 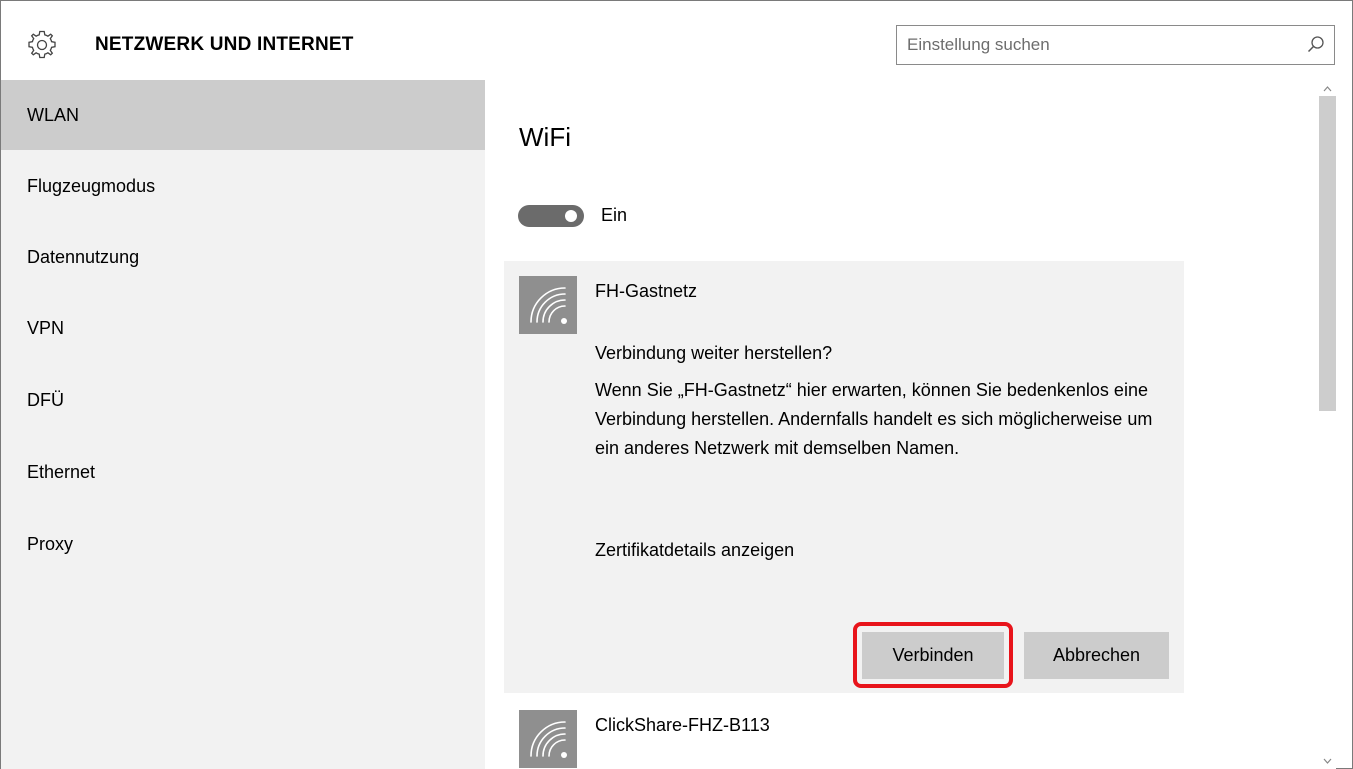 What do you see at coordinates (243, 328) in the screenshot?
I see `sidebar-item-vpn: VPN` at bounding box center [243, 328].